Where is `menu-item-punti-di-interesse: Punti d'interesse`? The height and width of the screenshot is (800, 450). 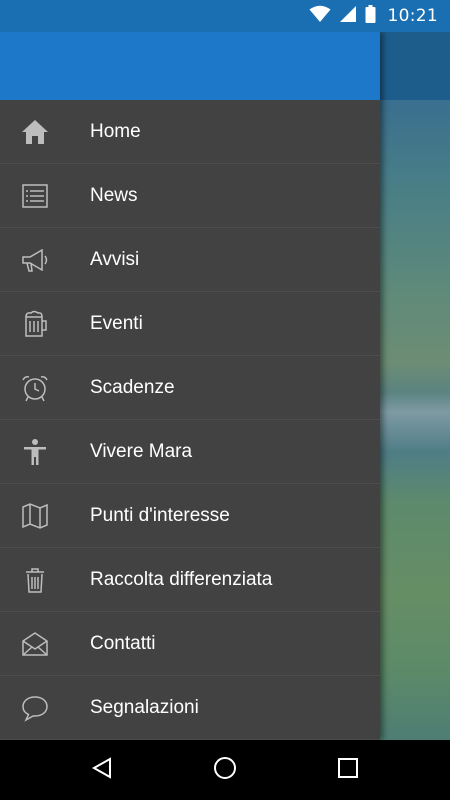 menu-item-punti-di-interesse: Punti d'interesse is located at coordinates (190, 516).